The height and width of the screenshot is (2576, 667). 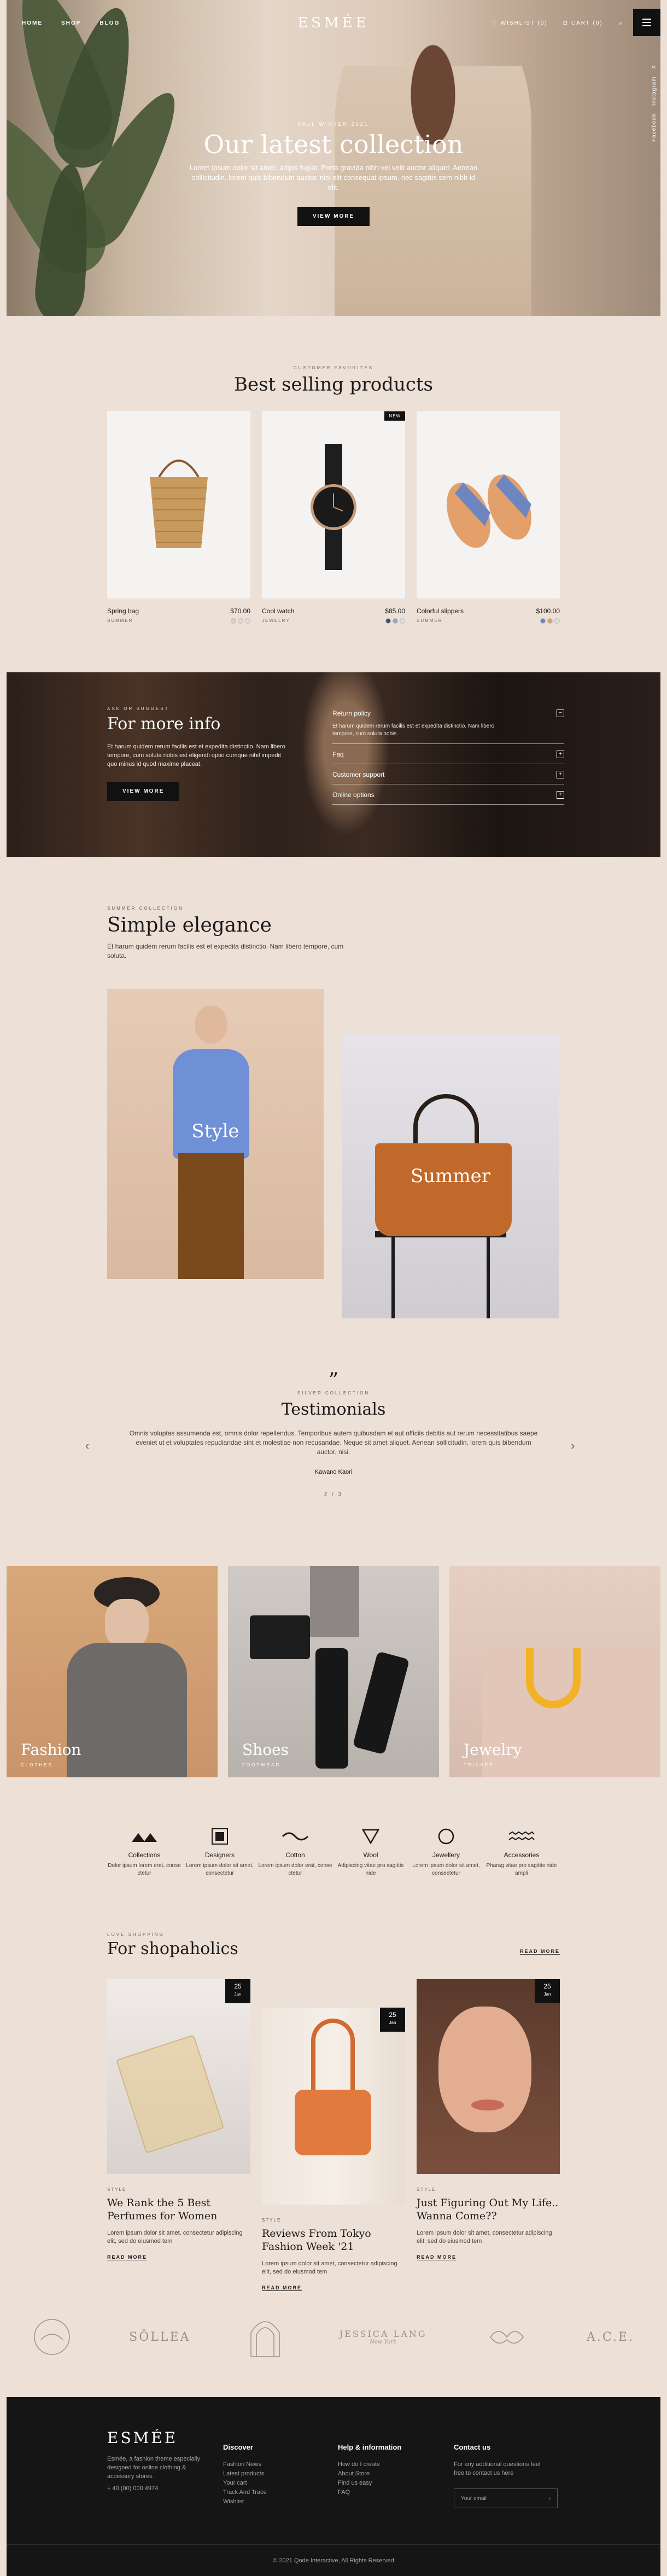 What do you see at coordinates (430, 620) in the screenshot?
I see `product-category: SUMMER` at bounding box center [430, 620].